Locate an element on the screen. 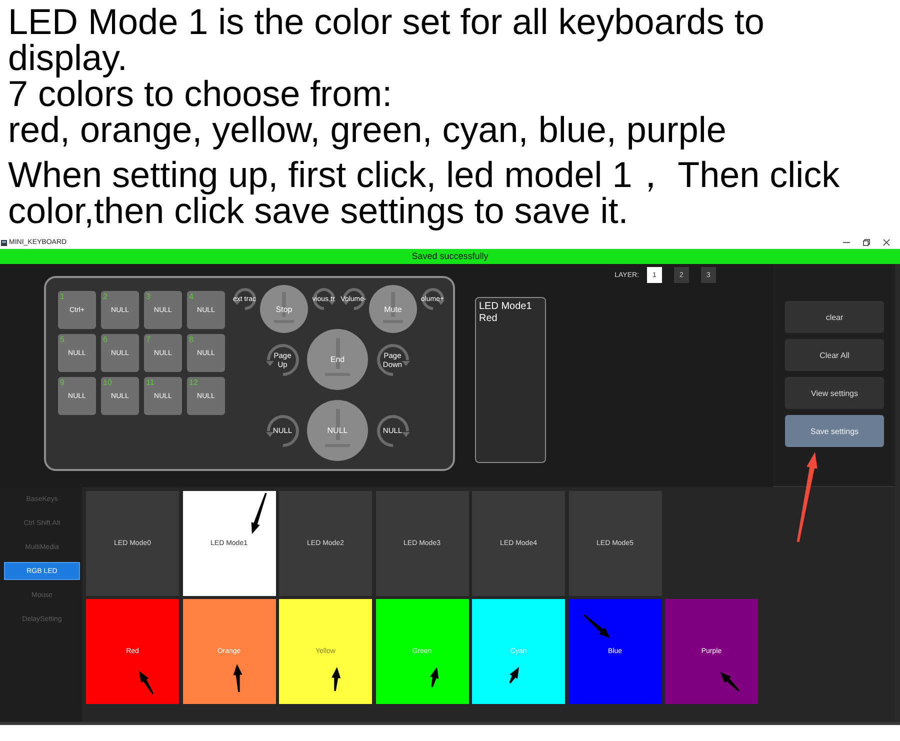 This screenshot has height=741, width=900. action-button: View settings is located at coordinates (834, 393).